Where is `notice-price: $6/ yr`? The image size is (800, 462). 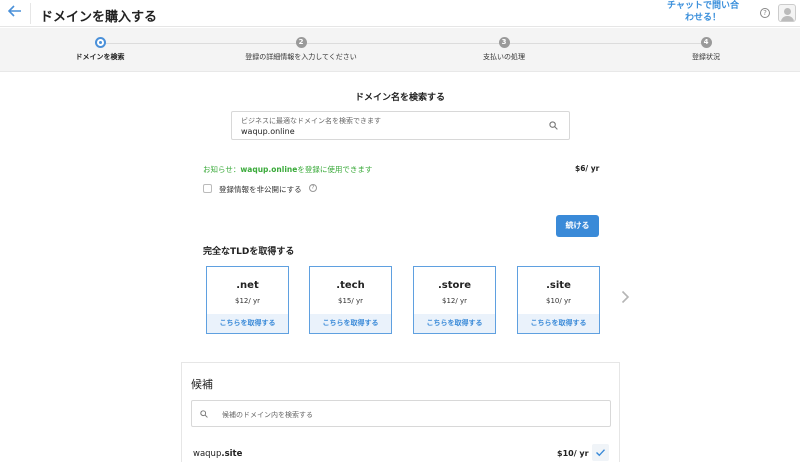
notice-price: $6/ yr is located at coordinates (587, 168).